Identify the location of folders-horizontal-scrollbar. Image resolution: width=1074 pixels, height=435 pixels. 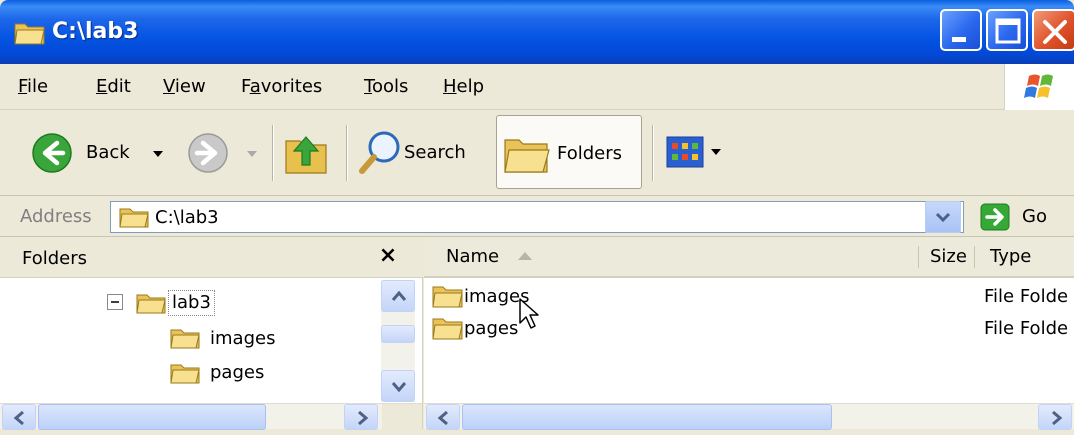
(211, 416).